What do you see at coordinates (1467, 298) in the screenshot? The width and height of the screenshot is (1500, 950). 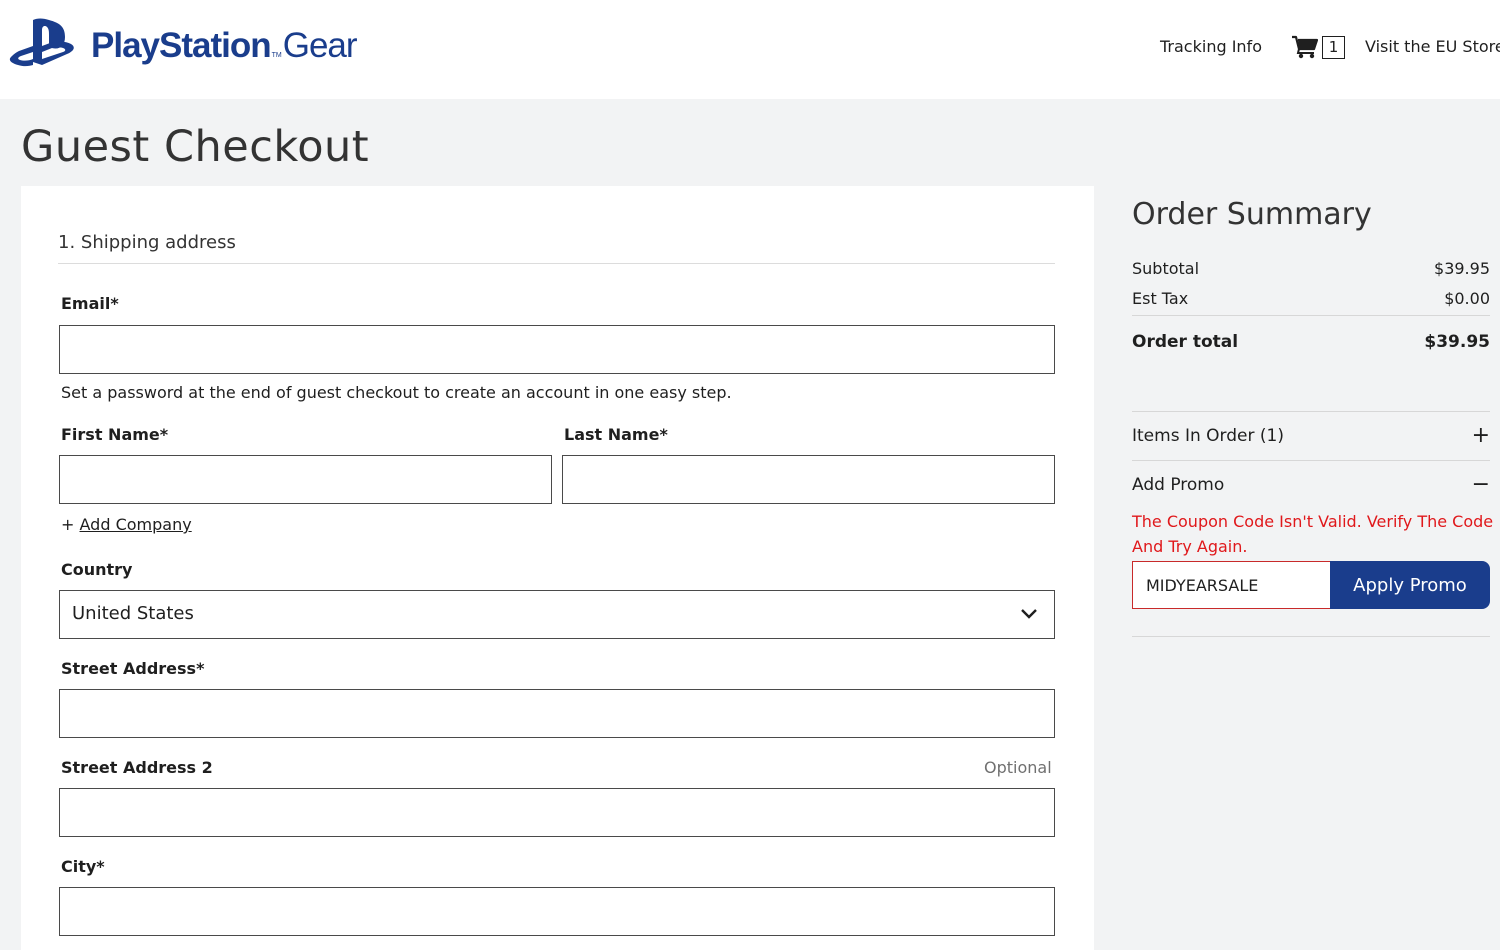 I see `tax-value: $0.00` at bounding box center [1467, 298].